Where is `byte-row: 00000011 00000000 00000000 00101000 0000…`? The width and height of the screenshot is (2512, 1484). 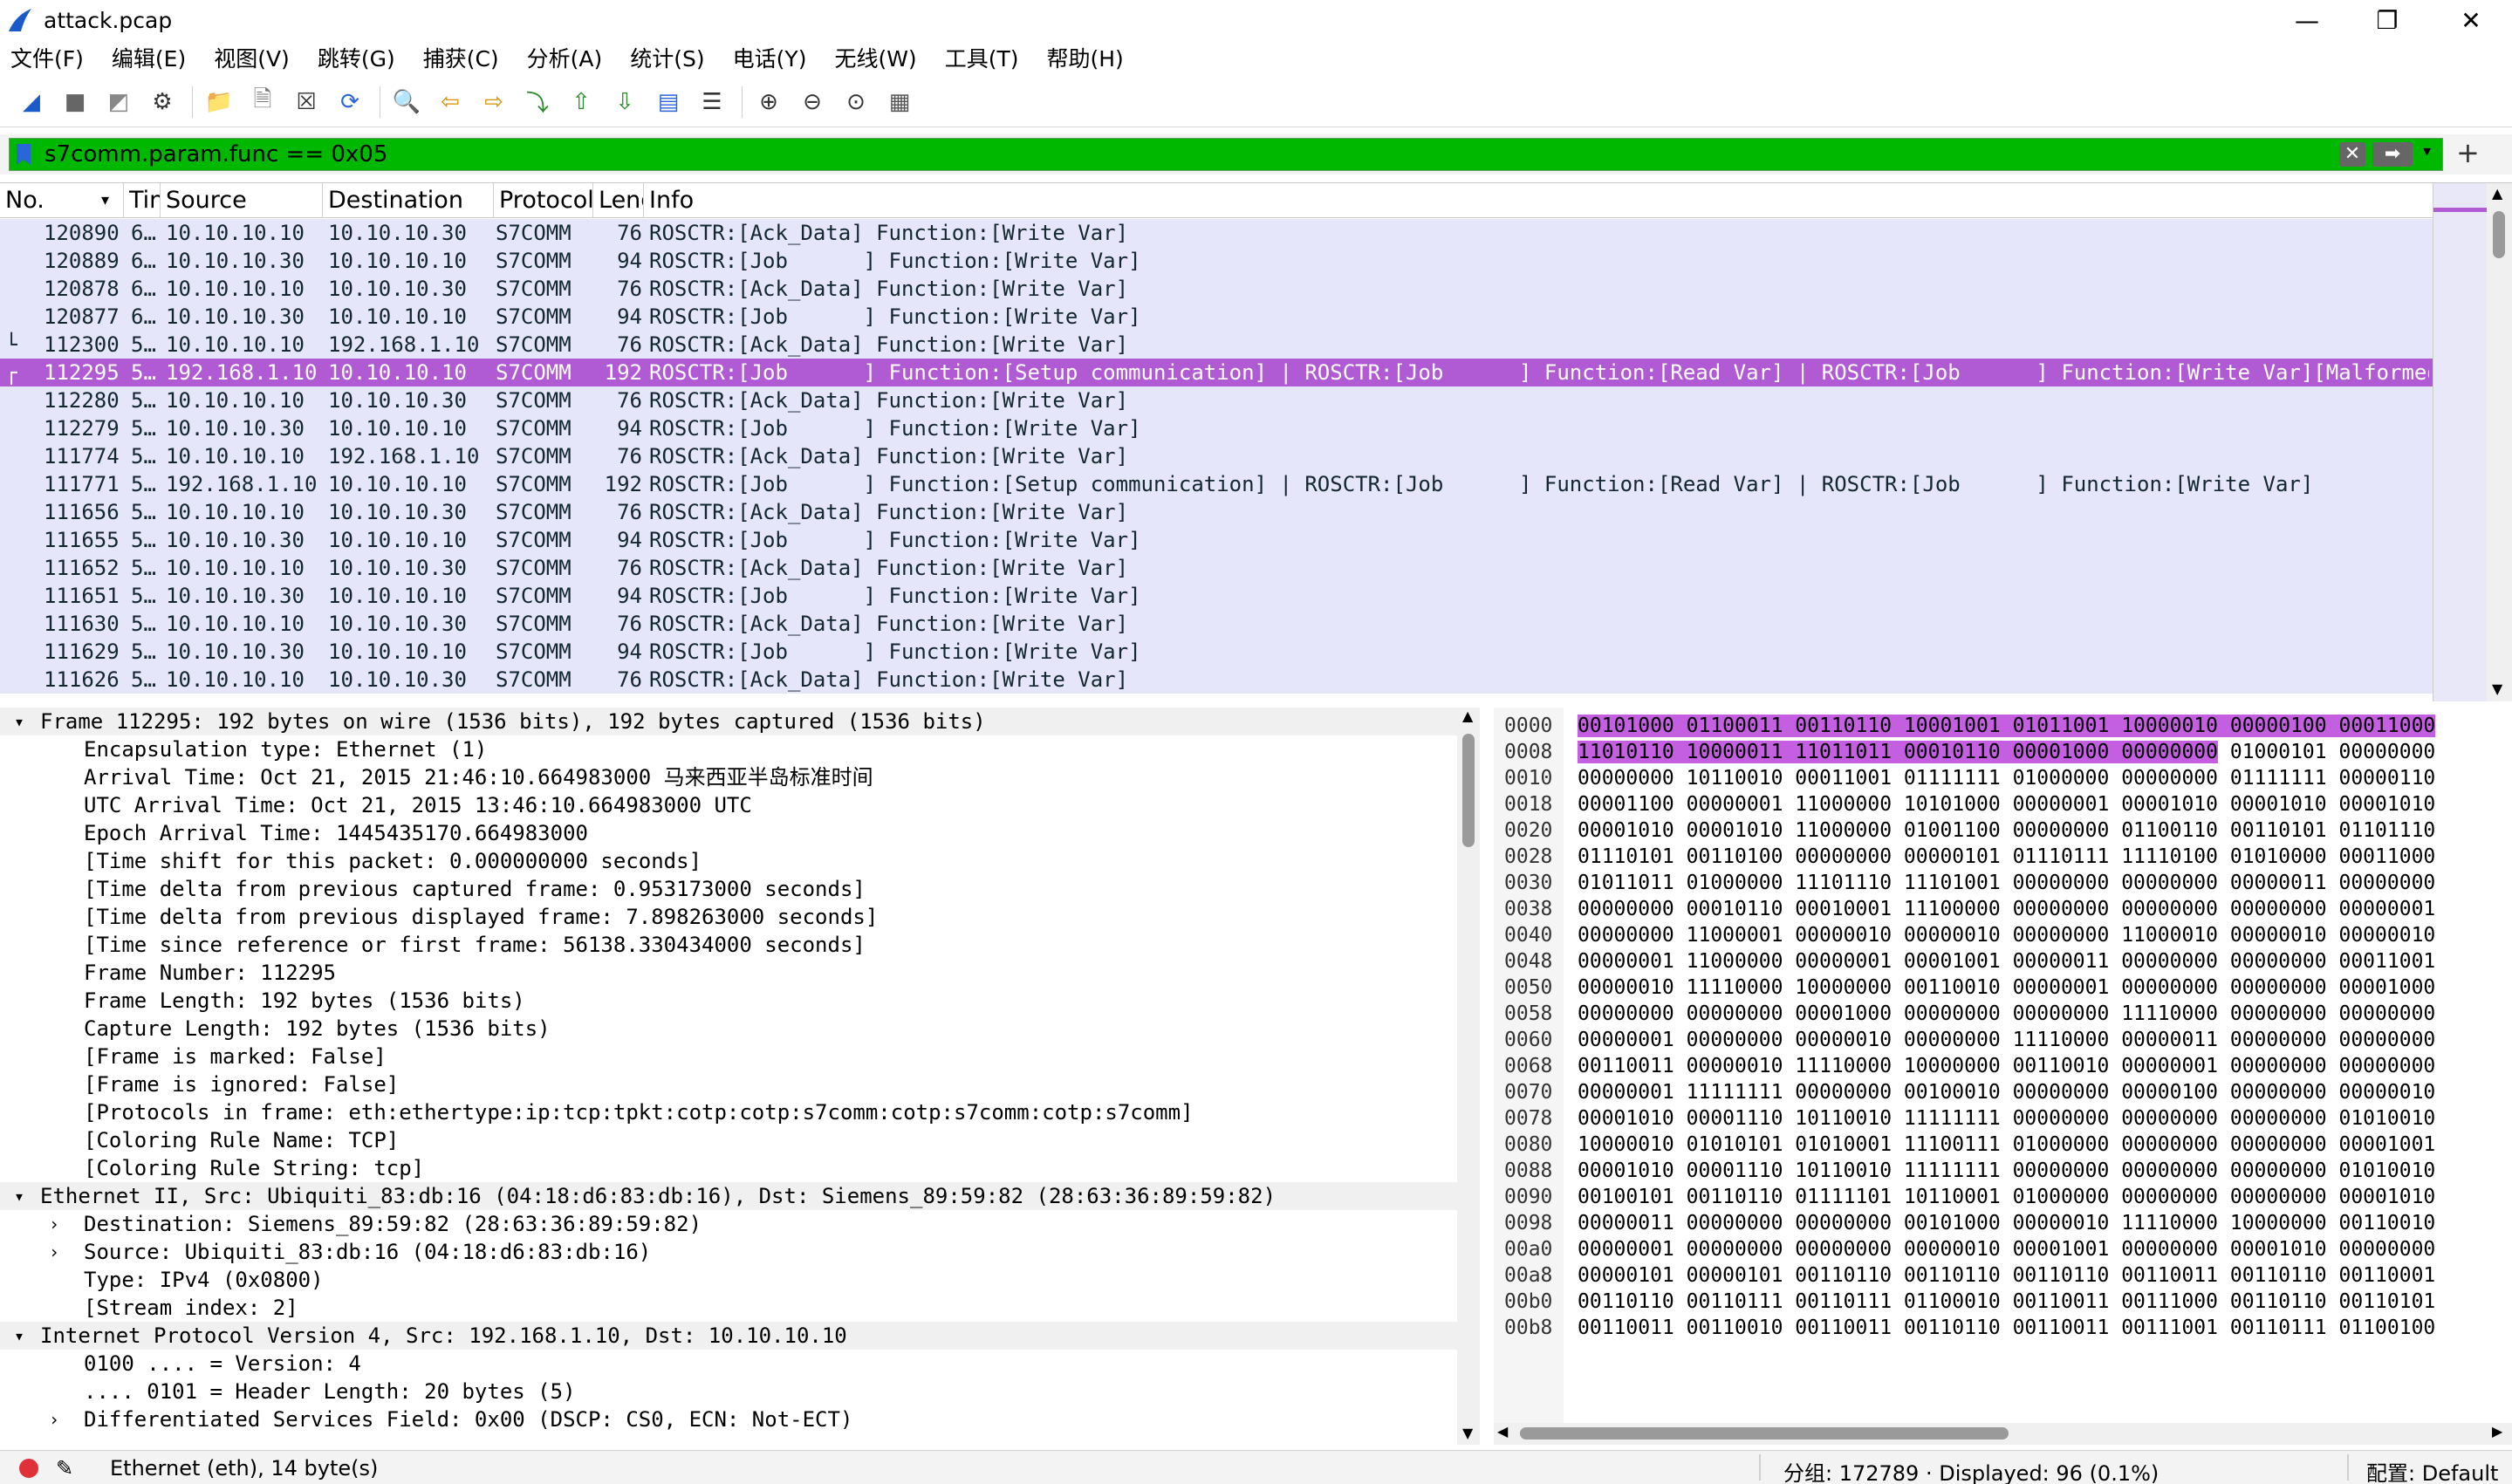 byte-row: 00000011 00000000 00000000 00101000 0000… is located at coordinates (2006, 1223).